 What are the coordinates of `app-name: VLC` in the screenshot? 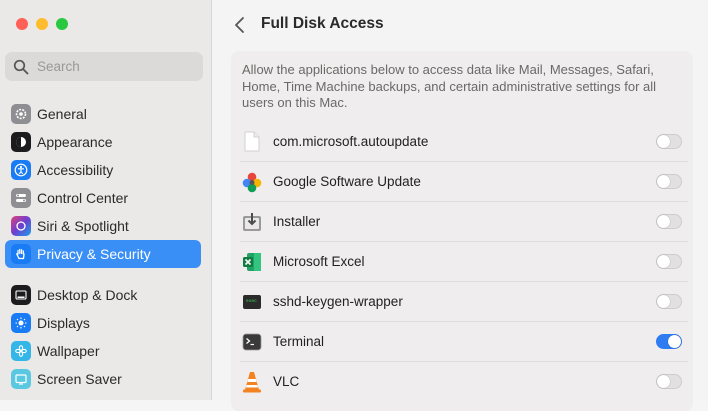 It's located at (286, 381).